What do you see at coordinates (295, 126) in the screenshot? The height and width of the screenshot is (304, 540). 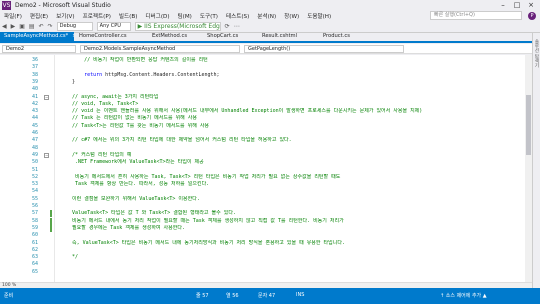 I see `code-line: // Task<T>는 리턴값 T를 갖는 비동기 메서드를 위해 사용` at bounding box center [295, 126].